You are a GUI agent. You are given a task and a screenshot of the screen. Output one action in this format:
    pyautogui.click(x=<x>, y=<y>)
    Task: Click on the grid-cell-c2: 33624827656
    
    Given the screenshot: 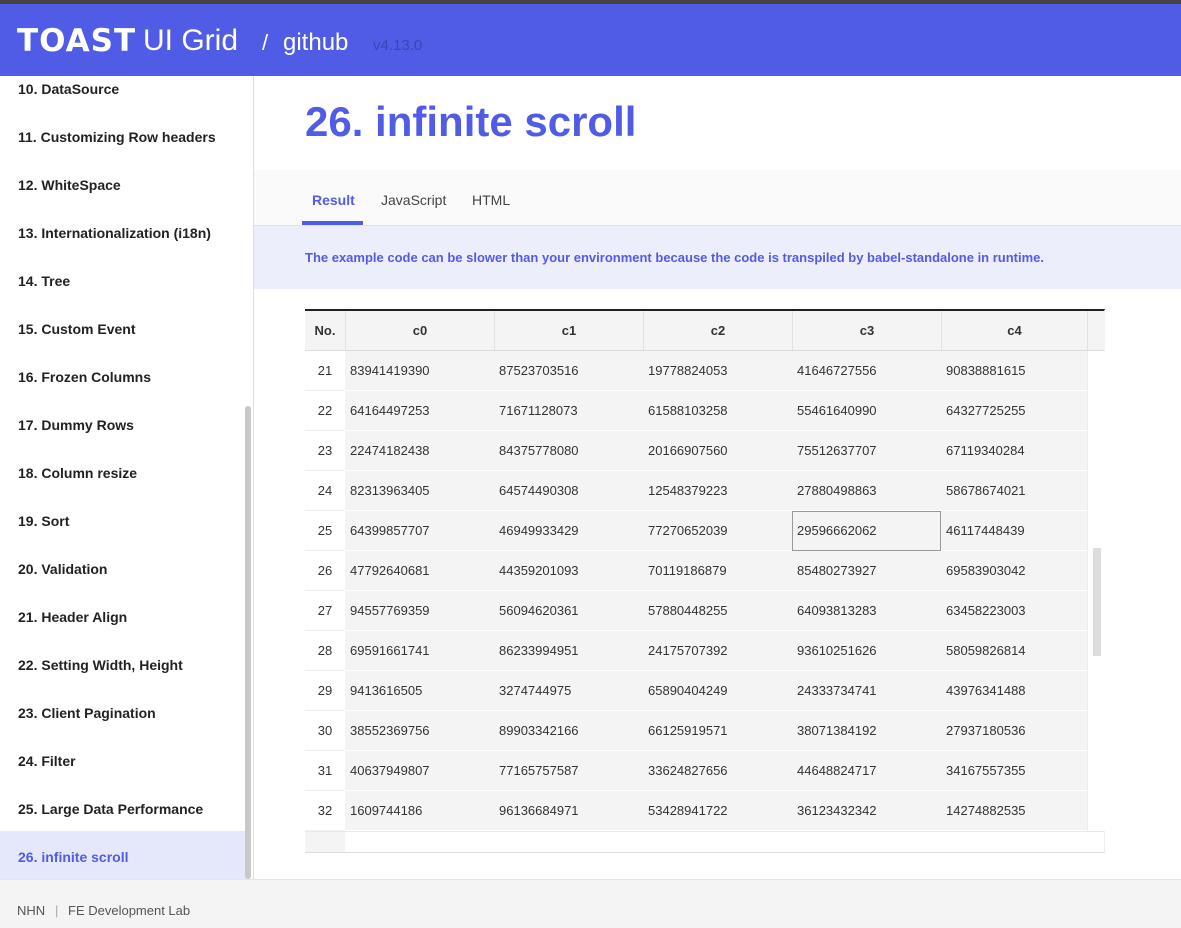 What is the action you would take?
    pyautogui.click(x=717, y=771)
    